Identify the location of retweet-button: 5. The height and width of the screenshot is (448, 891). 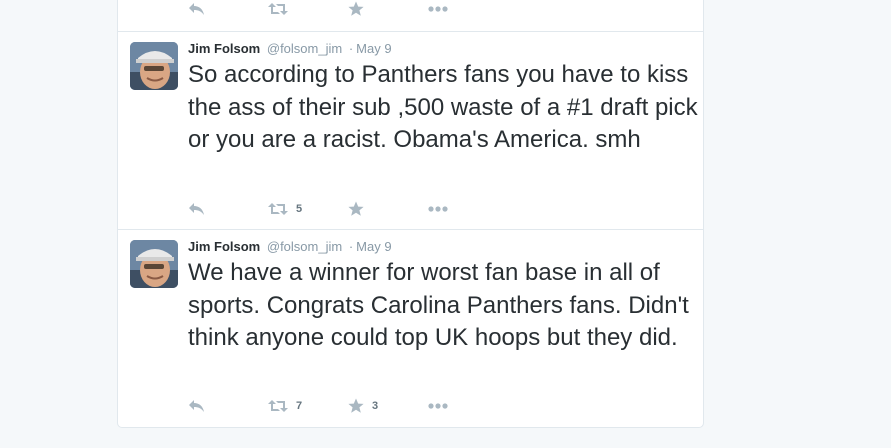
(285, 209).